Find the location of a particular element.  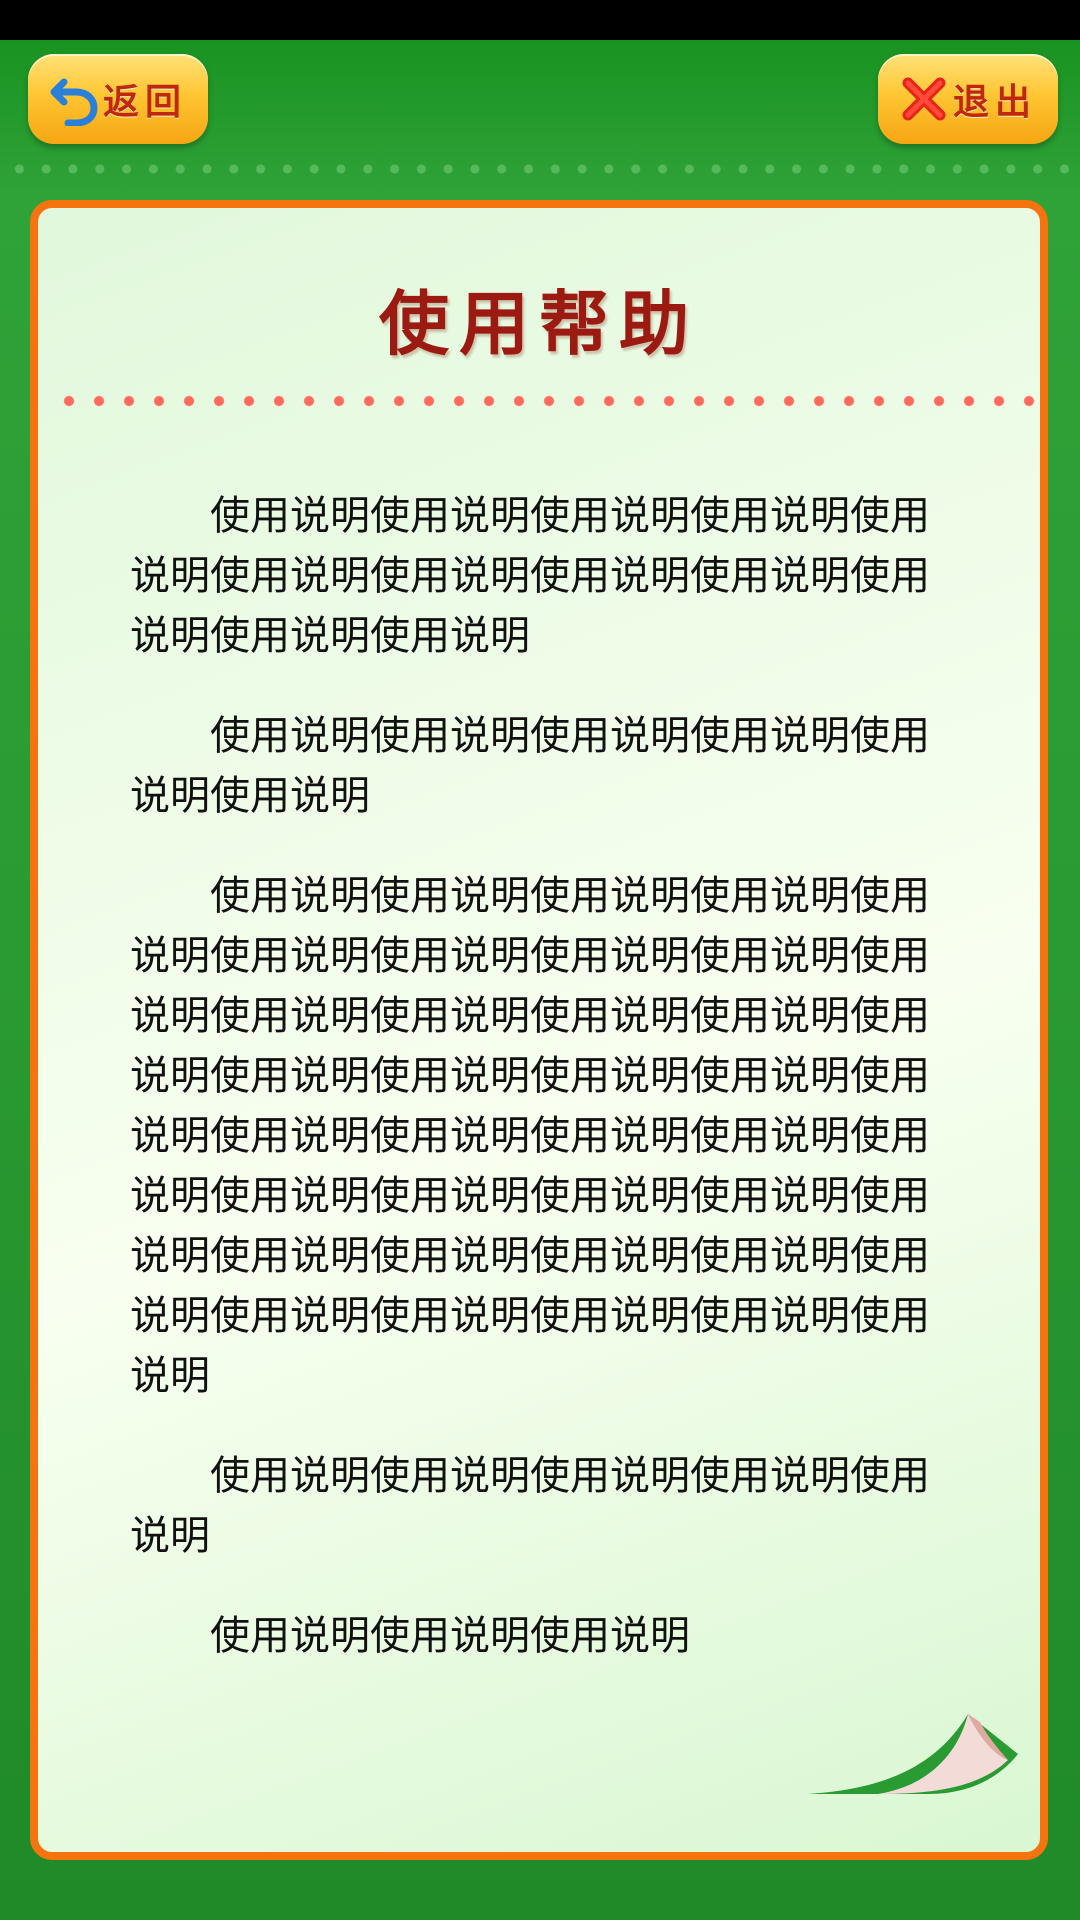

help-paragraph: 使用说明使用说明使用说明使用说明使用说明 is located at coordinates (530, 1506).